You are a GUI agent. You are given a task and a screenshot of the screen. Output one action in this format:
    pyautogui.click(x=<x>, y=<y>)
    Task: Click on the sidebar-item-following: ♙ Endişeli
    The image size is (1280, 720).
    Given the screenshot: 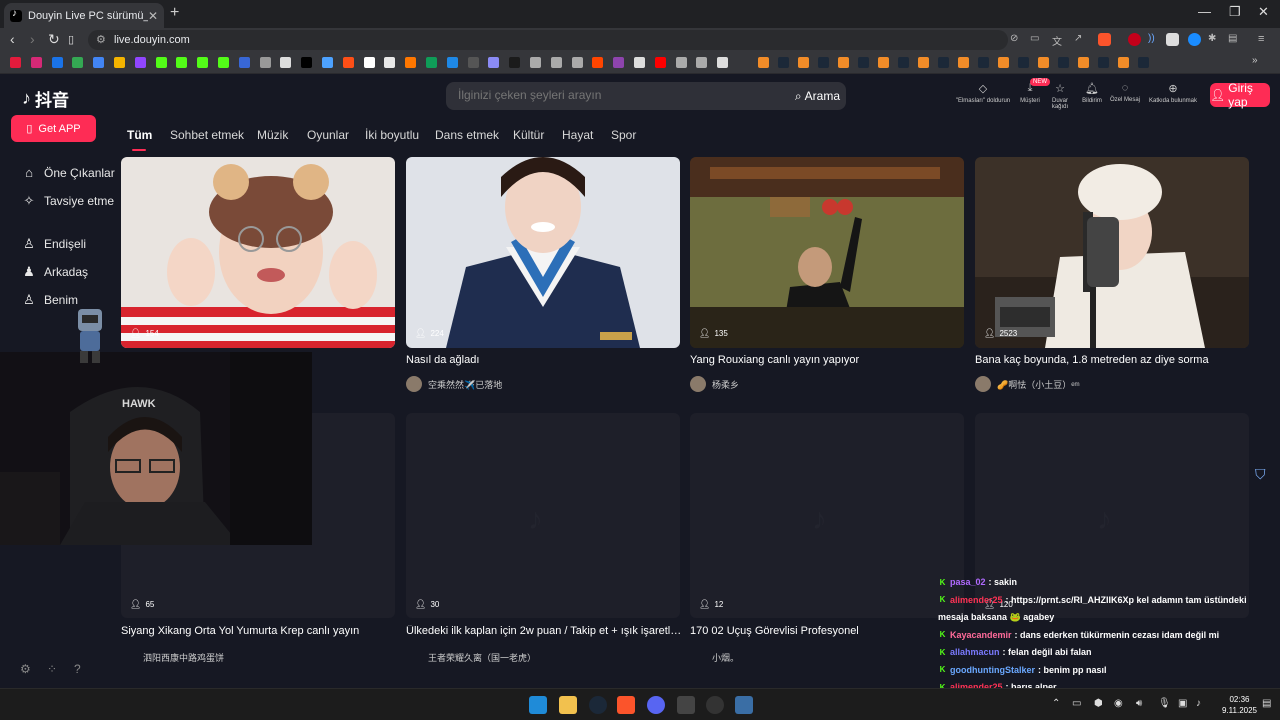 What is the action you would take?
    pyautogui.click(x=54, y=244)
    